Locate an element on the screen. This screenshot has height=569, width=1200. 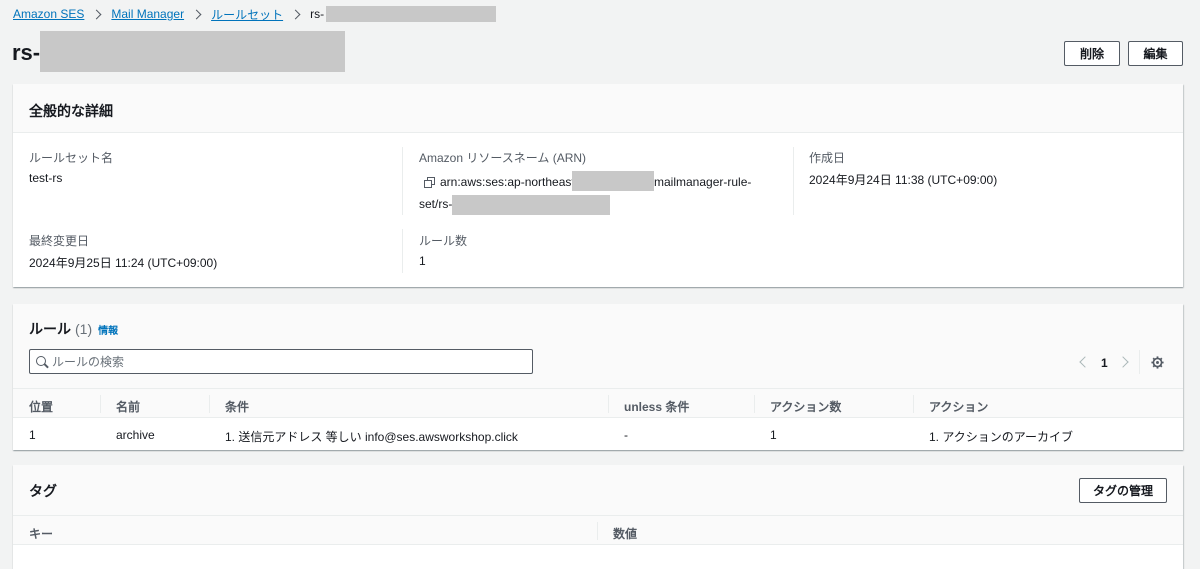
column-header-position: 位置 is located at coordinates (41, 406).